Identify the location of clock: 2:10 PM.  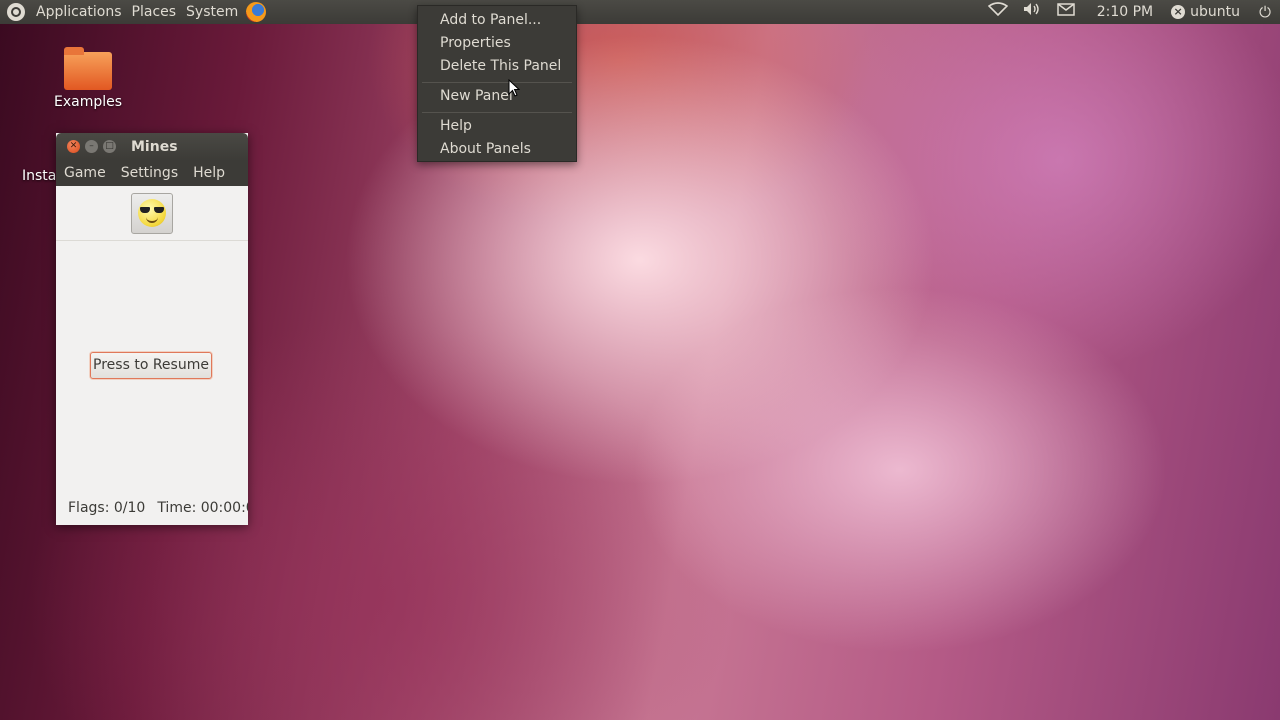
(1125, 12).